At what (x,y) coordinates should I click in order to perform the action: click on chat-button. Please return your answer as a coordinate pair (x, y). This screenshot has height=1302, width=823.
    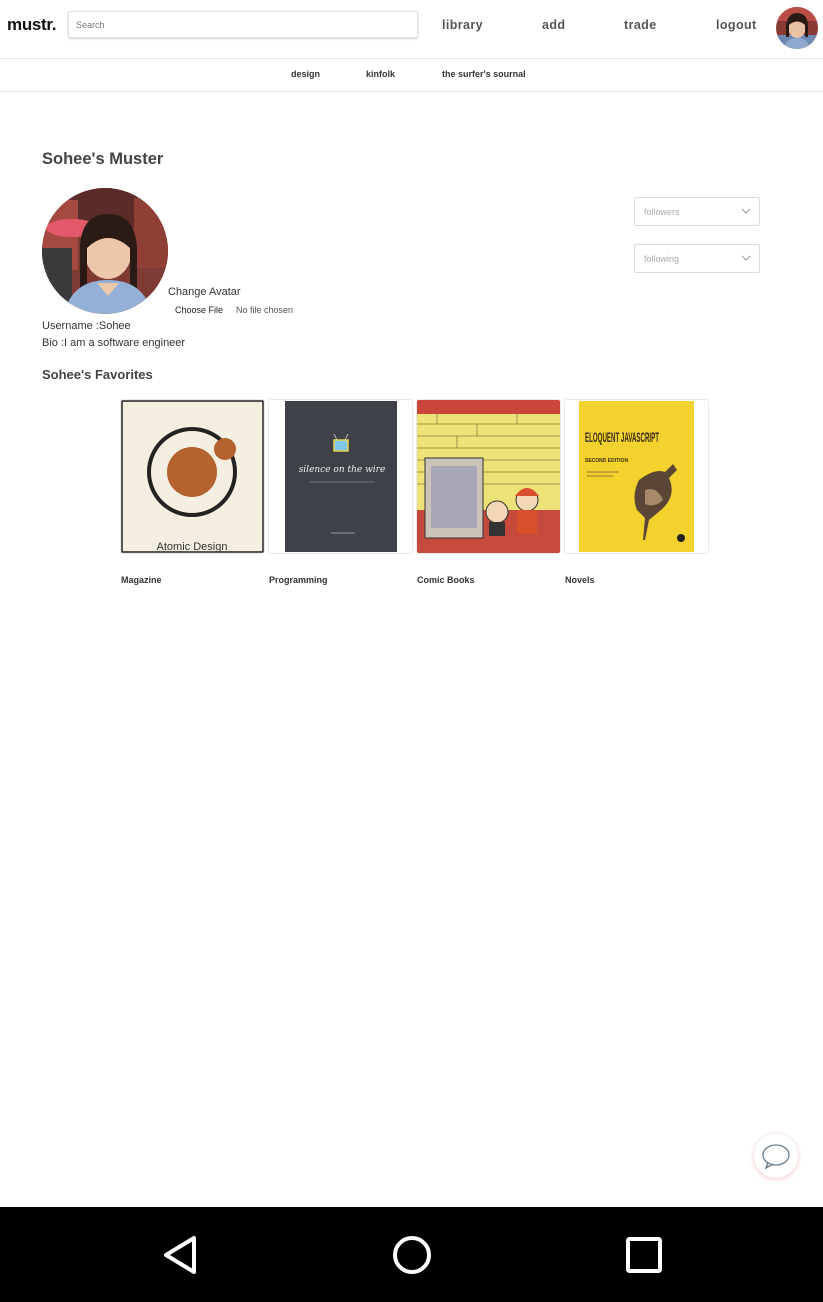
    Looking at the image, I should click on (776, 1156).